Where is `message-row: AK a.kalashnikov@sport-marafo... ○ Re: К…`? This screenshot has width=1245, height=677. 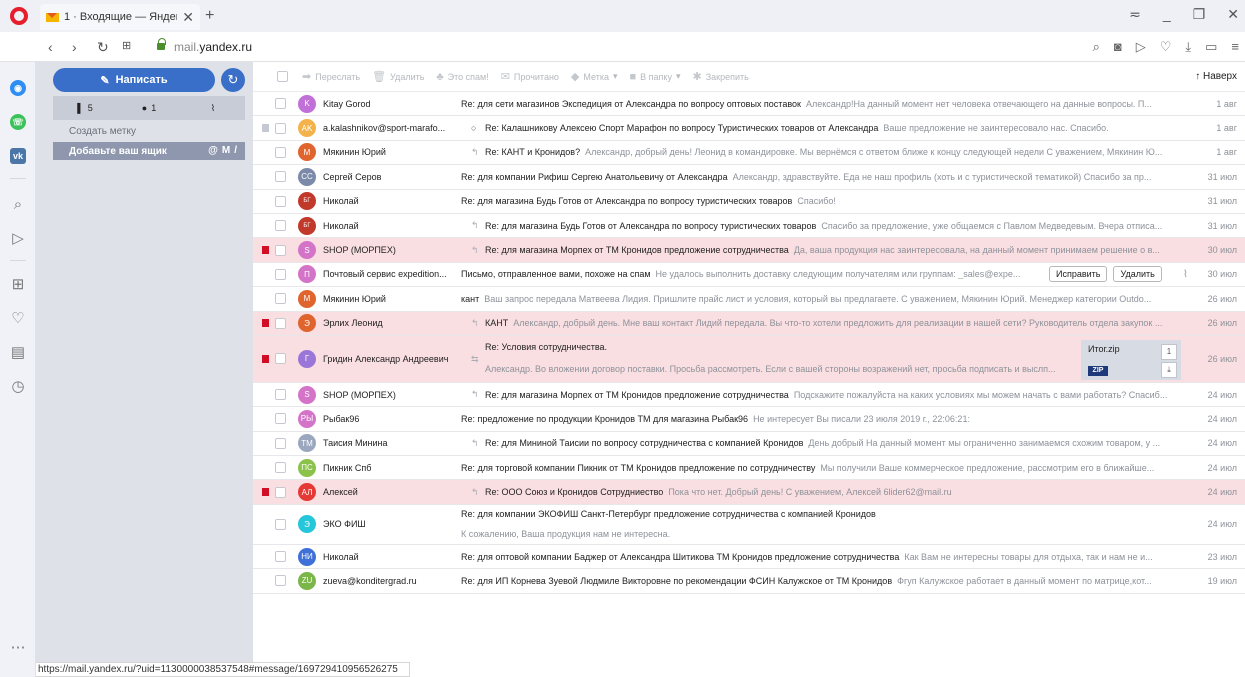
message-row: AK a.kalashnikov@sport-marafo... ○ Re: К… is located at coordinates (749, 128).